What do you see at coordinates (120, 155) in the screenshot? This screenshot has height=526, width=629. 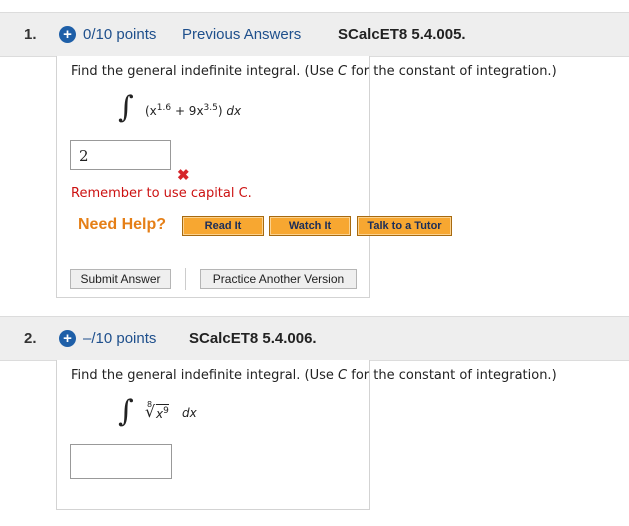 I see `answer-input: 2` at bounding box center [120, 155].